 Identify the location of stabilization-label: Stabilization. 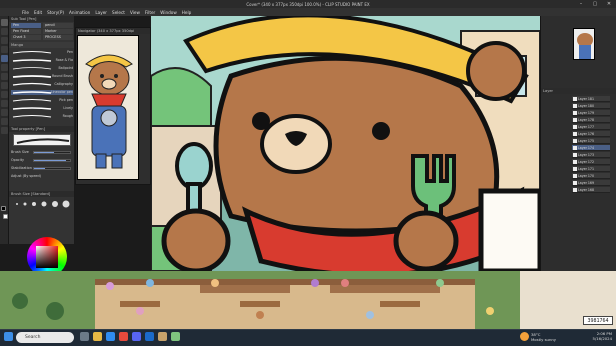
(21, 168).